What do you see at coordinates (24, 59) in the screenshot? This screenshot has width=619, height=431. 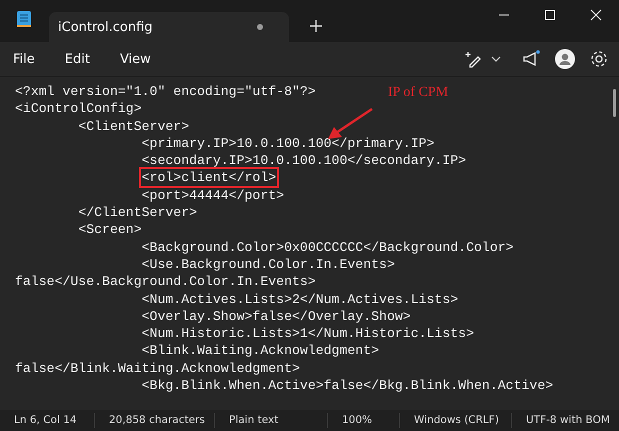 I see `menu-item: File` at bounding box center [24, 59].